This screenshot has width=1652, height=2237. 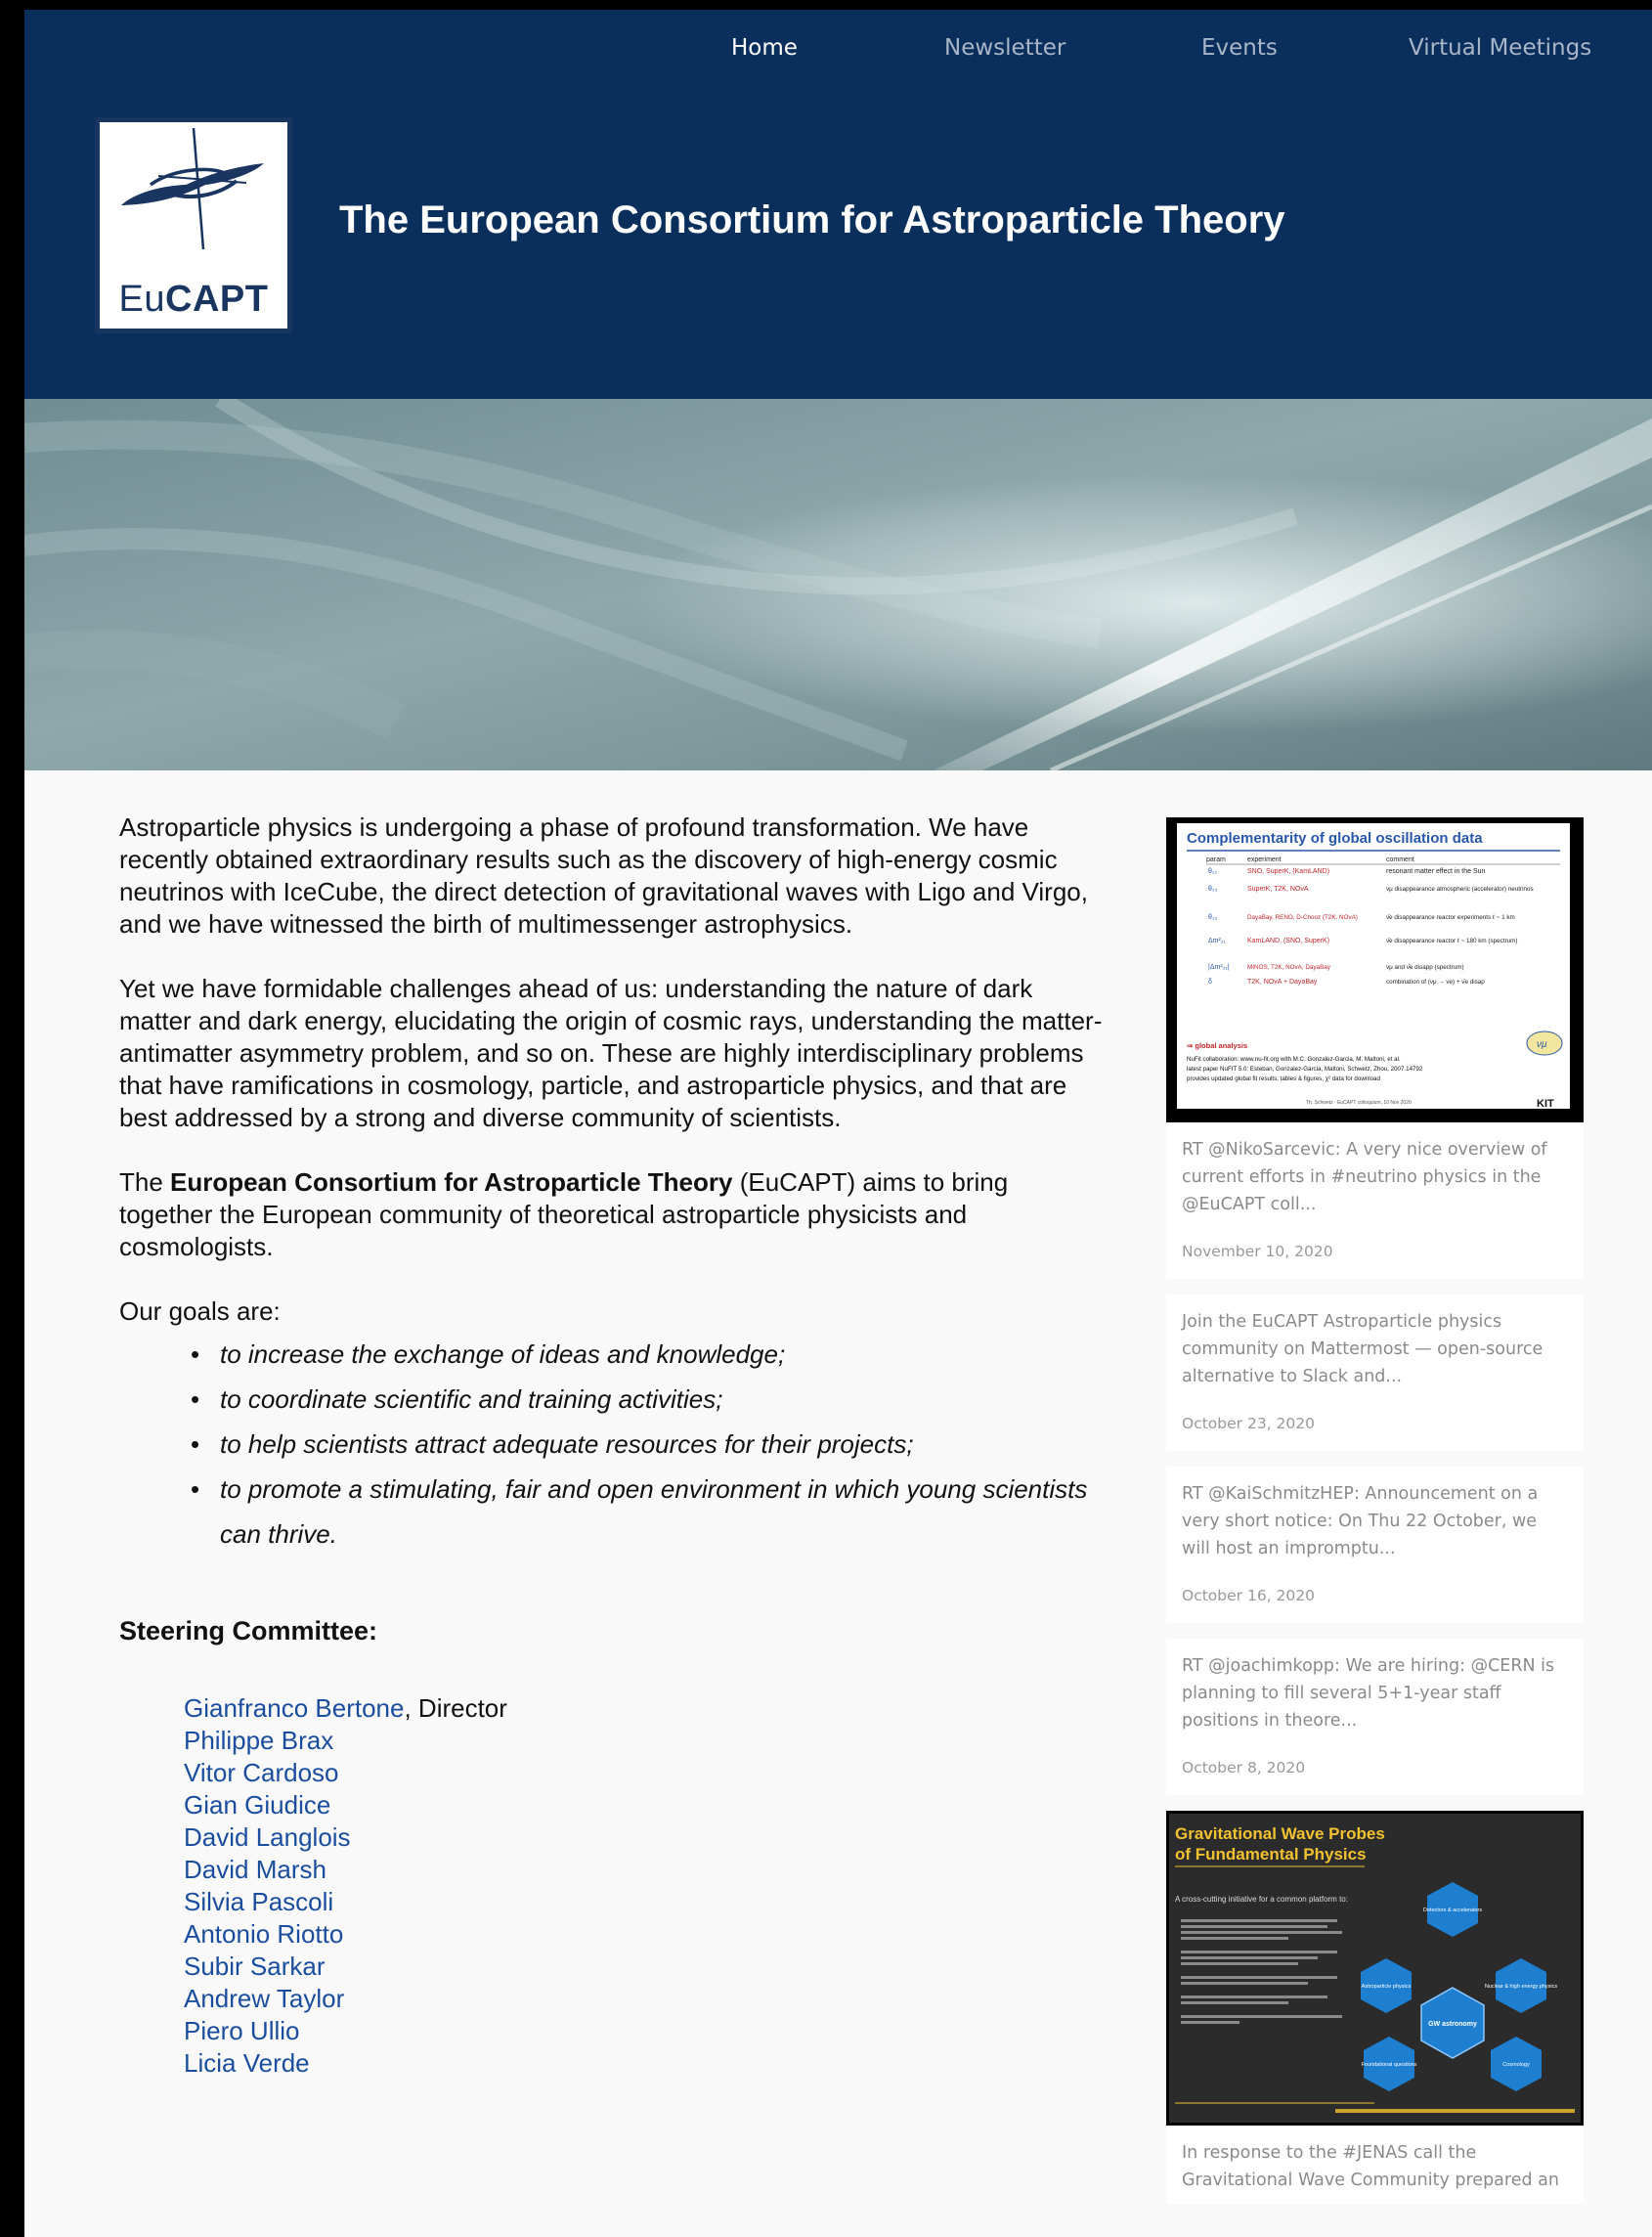 What do you see at coordinates (1500, 48) in the screenshot?
I see `nav-virtual-meetings: Virtual Meetings` at bounding box center [1500, 48].